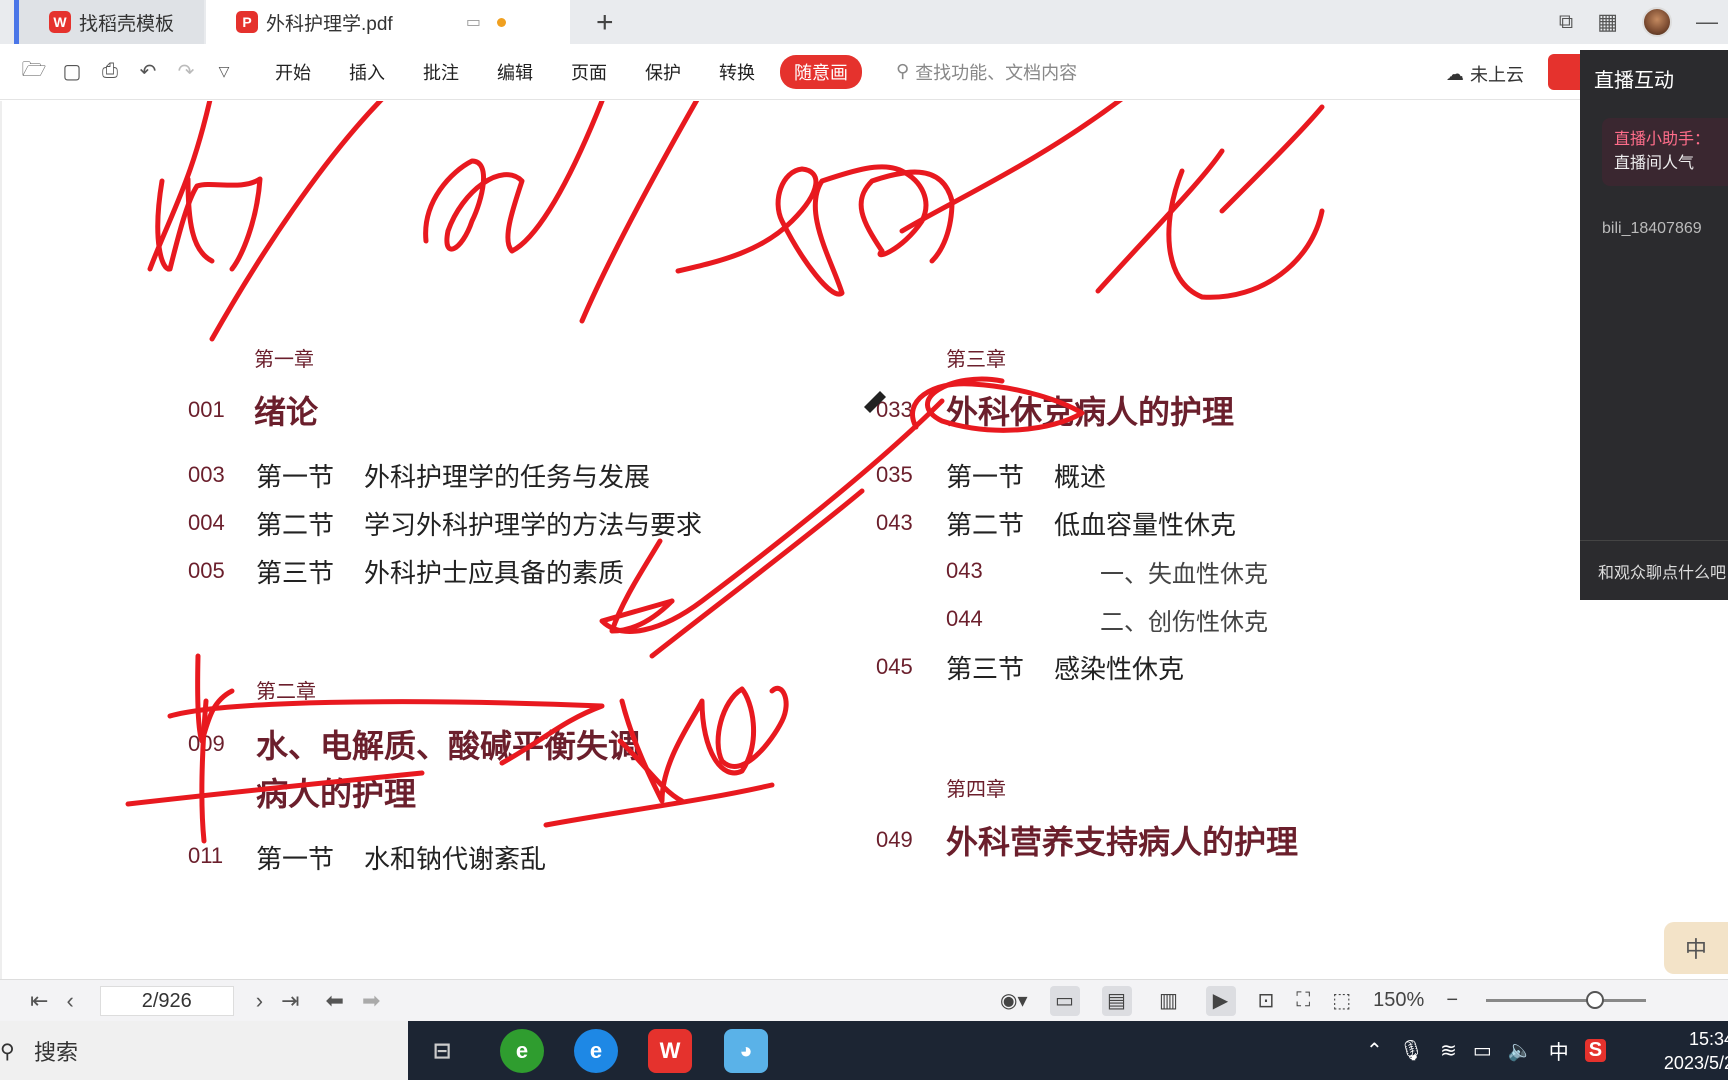 This screenshot has width=1728, height=1080. What do you see at coordinates (473, 22) in the screenshot?
I see `screen-icon: ▭` at bounding box center [473, 22].